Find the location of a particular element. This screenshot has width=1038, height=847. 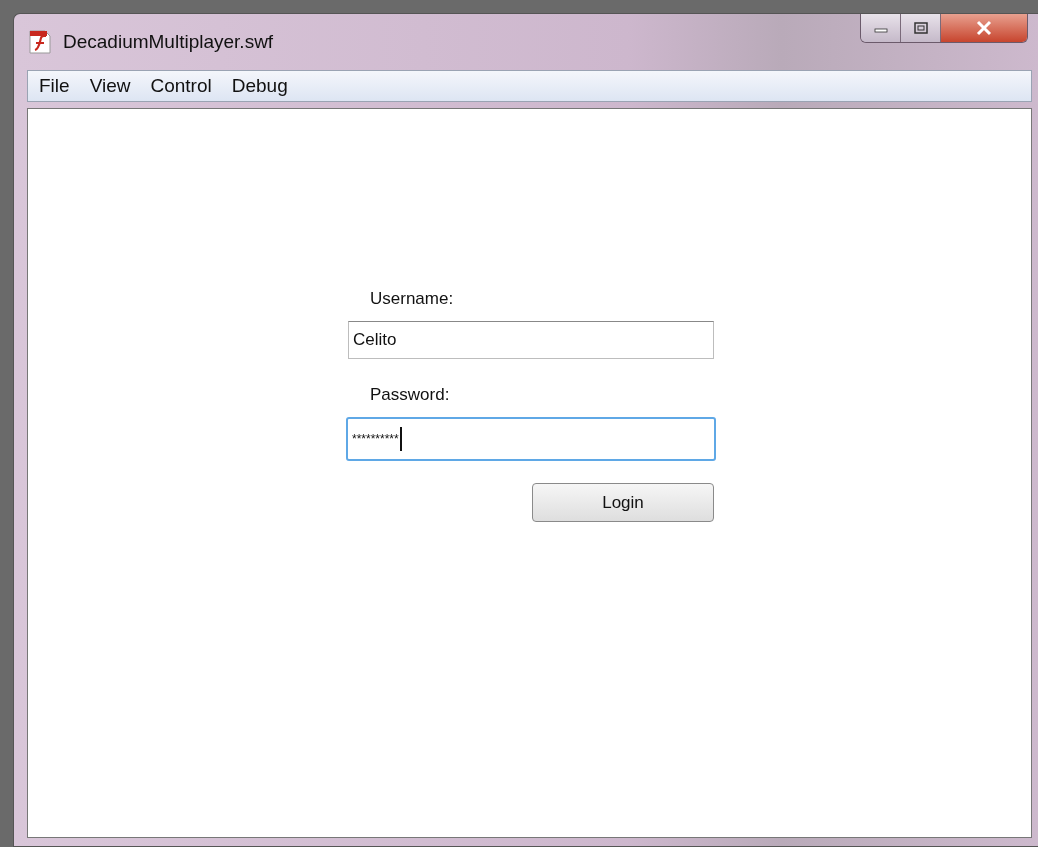

field-label: Username: is located at coordinates (412, 299).